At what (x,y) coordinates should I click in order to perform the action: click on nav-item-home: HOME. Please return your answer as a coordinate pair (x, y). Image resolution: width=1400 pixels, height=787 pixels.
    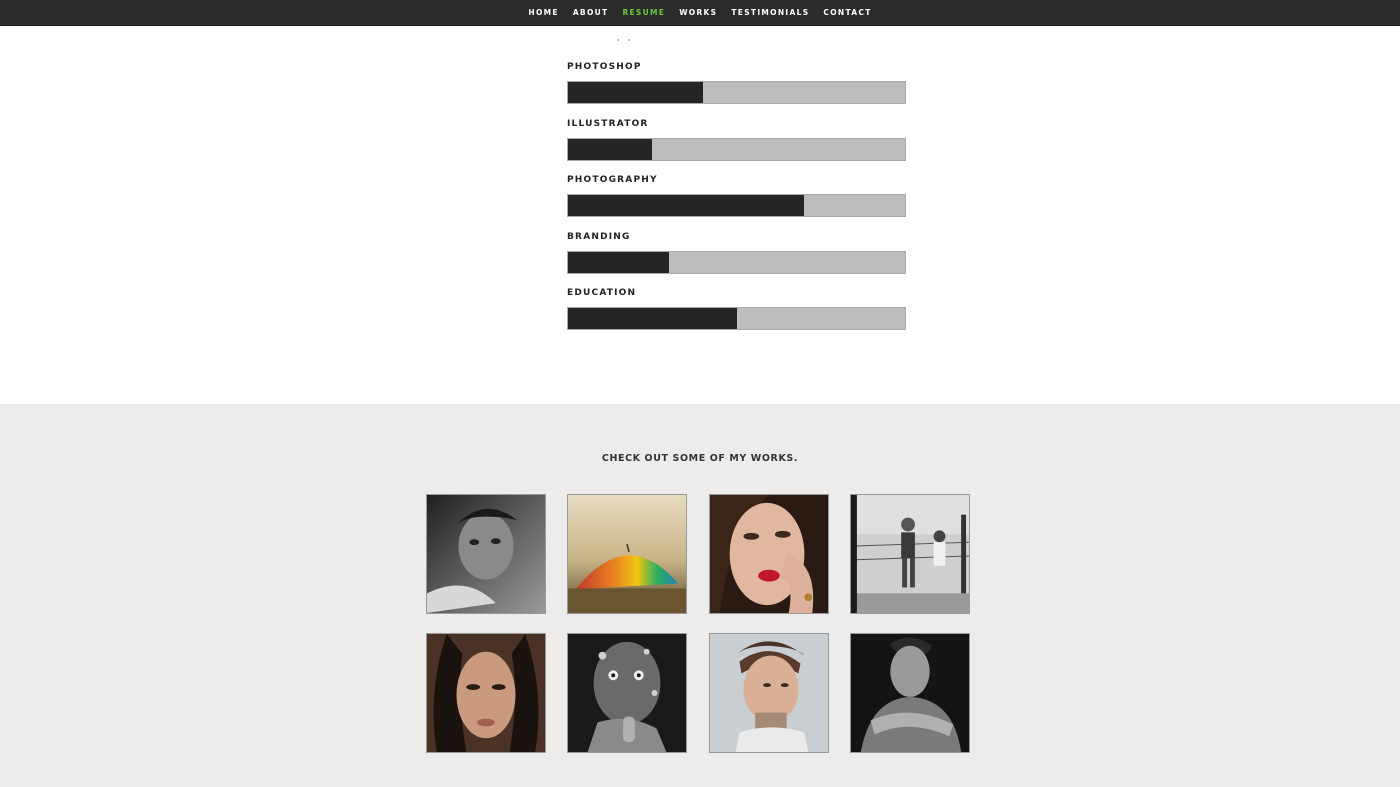
    Looking at the image, I should click on (543, 12).